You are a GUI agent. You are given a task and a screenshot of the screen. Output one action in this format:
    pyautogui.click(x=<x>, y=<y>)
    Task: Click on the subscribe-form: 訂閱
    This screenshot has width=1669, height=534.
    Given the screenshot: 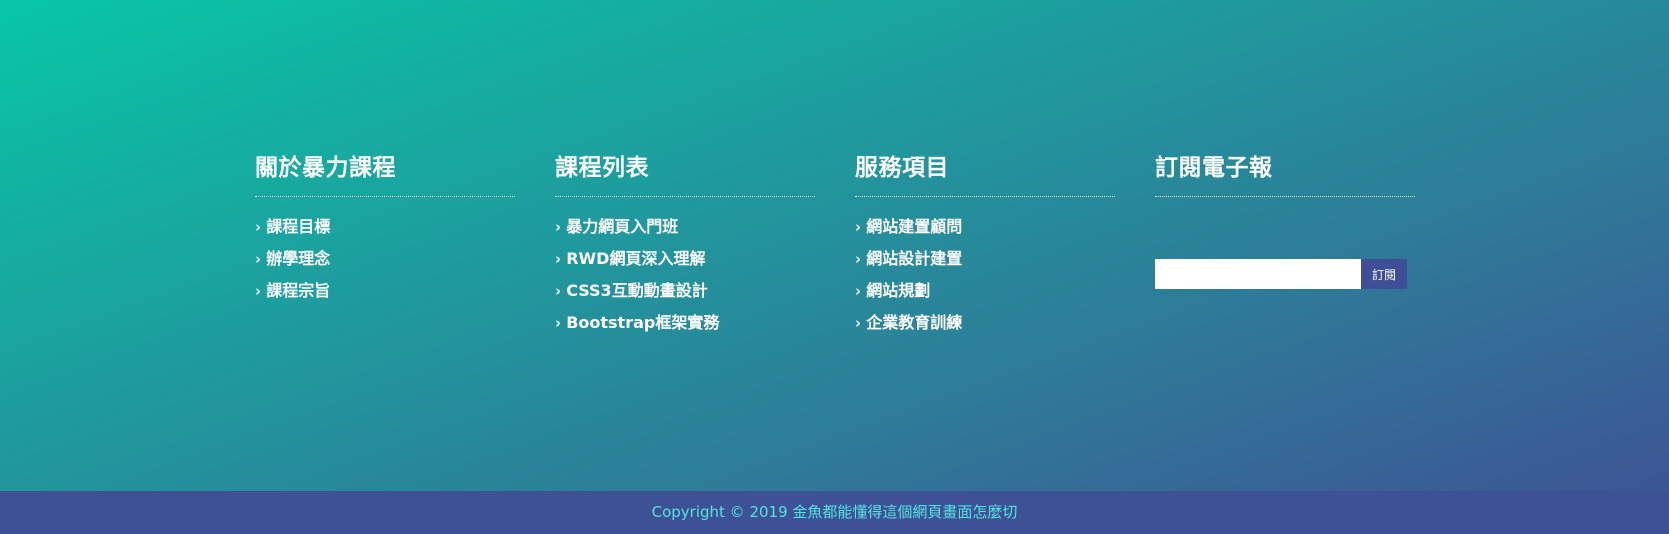 What is the action you would take?
    pyautogui.click(x=1285, y=274)
    